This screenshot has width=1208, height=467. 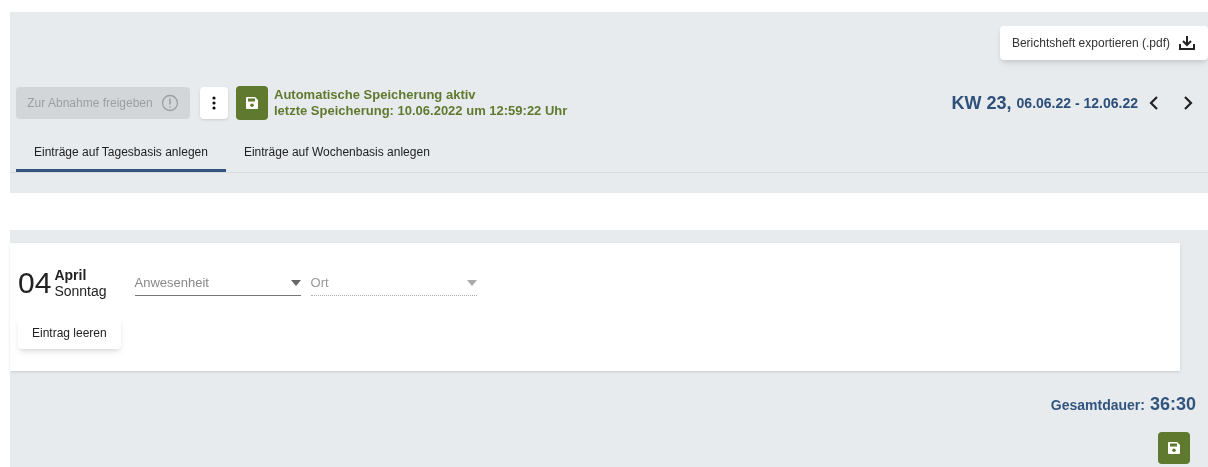 What do you see at coordinates (981, 103) in the screenshot?
I see `week-number: KW 23,` at bounding box center [981, 103].